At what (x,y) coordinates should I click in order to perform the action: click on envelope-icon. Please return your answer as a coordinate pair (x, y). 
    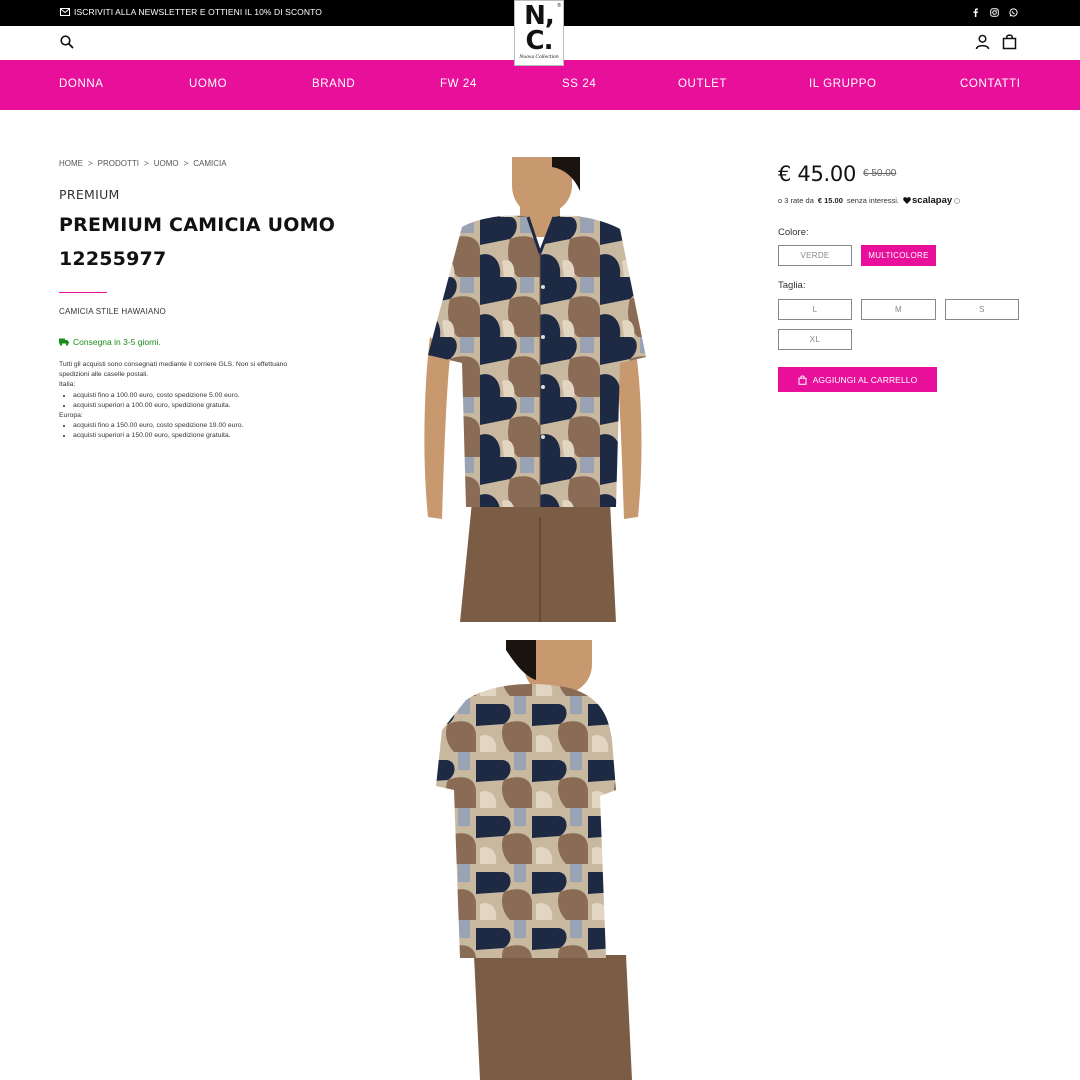
    Looking at the image, I should click on (65, 12).